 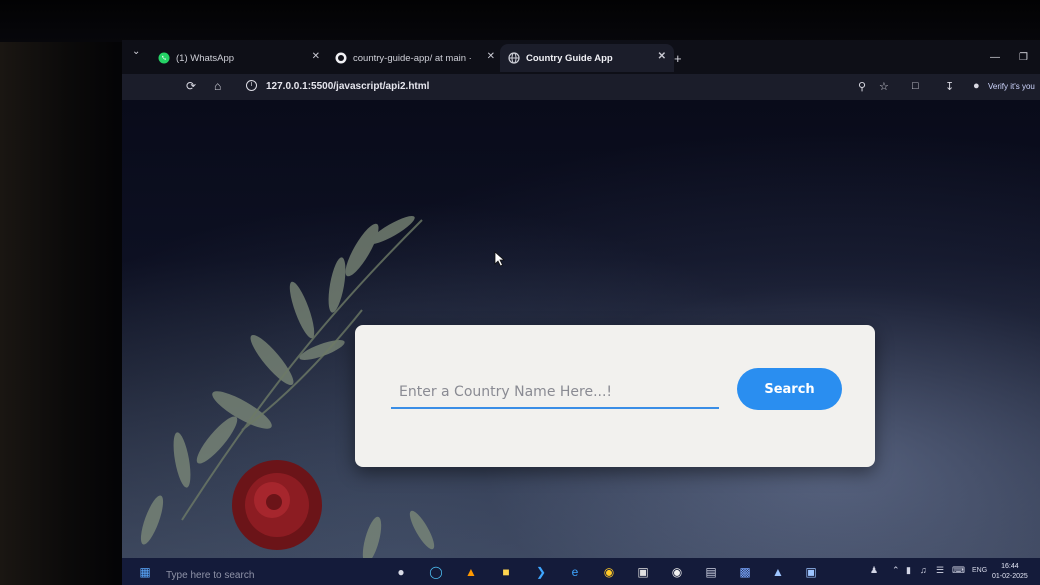 What do you see at coordinates (896, 570) in the screenshot?
I see `chevron-up-icon: ⌃` at bounding box center [896, 570].